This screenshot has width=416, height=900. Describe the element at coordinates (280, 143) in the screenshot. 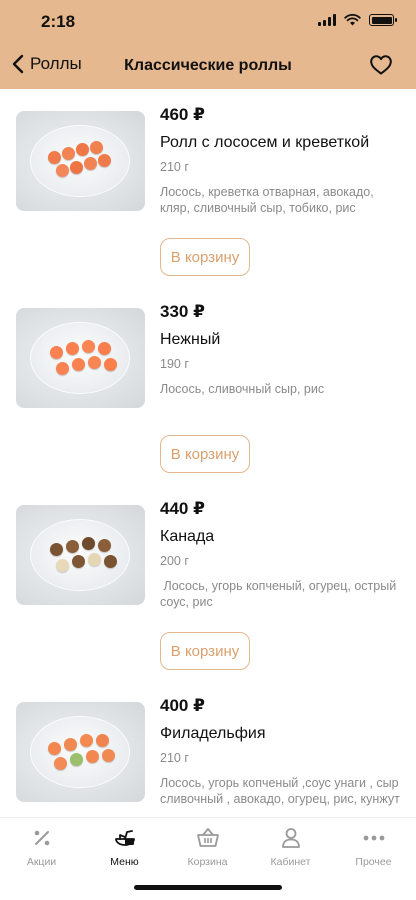

I see `product-name: Ролл с лососем и креветкой` at that location.